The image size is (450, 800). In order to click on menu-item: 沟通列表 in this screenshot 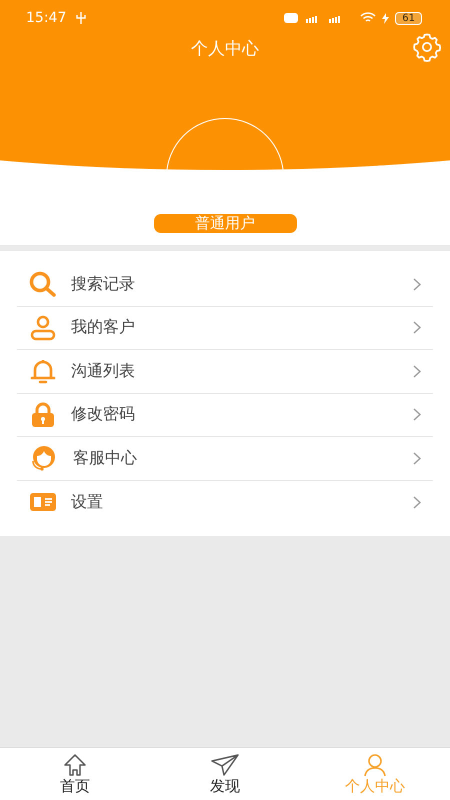, I will do `click(225, 372)`.